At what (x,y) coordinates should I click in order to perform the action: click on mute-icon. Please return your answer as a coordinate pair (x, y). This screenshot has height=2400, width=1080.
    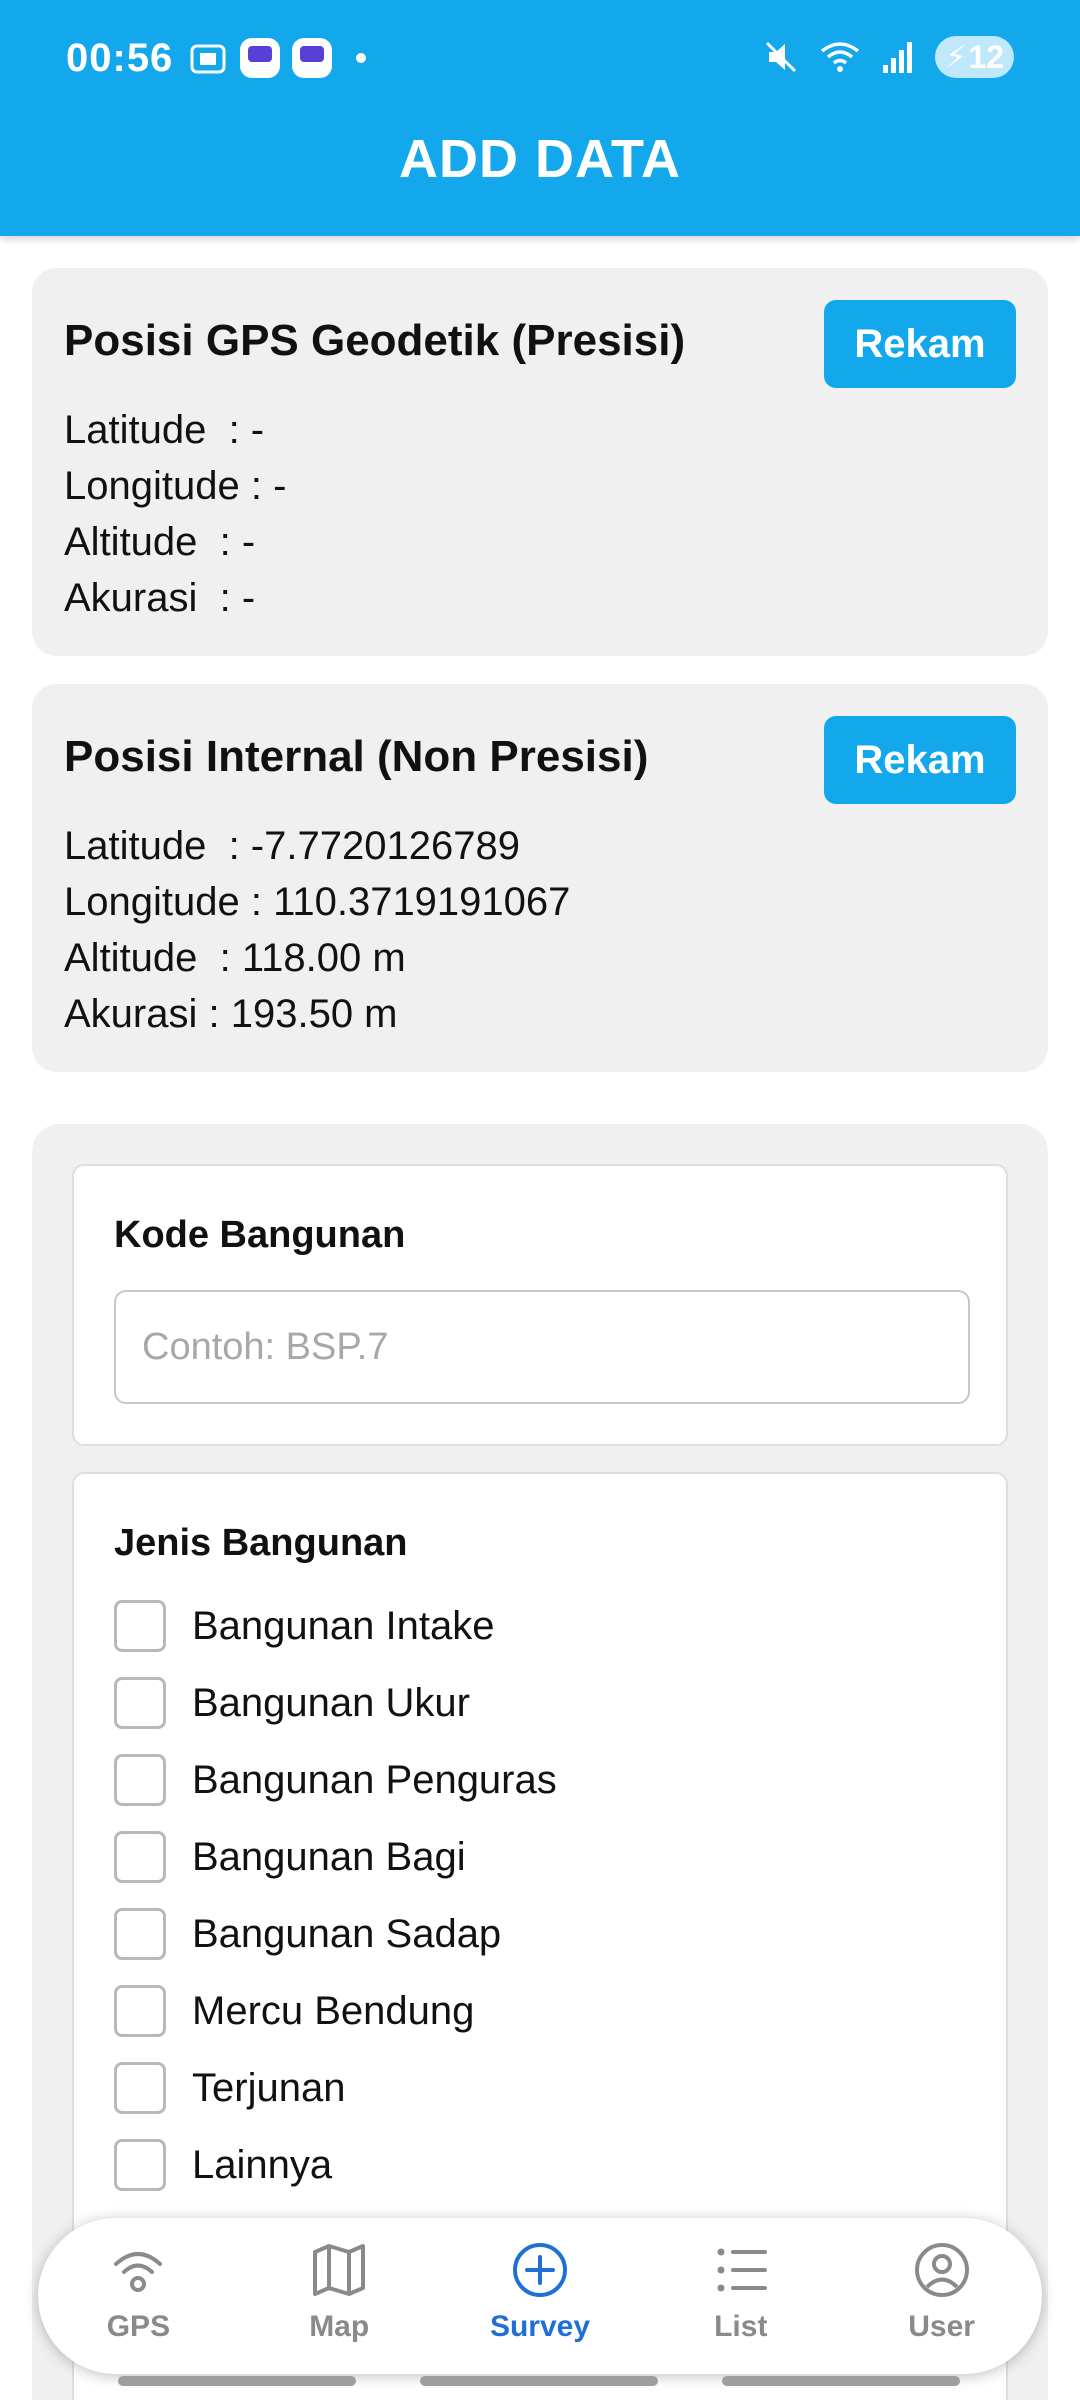
    Looking at the image, I should click on (781, 57).